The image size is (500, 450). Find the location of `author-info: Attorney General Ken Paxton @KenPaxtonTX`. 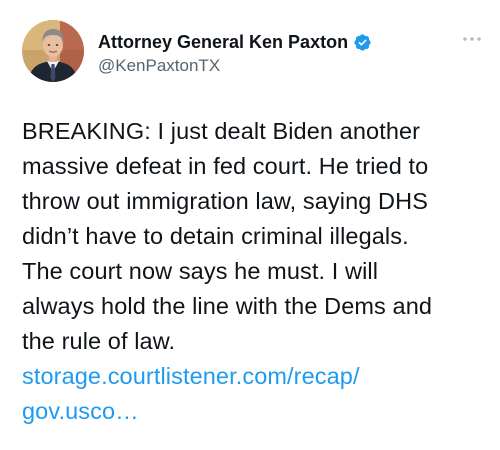

author-info: Attorney General Ken Paxton @KenPaxtonTX is located at coordinates (235, 53).